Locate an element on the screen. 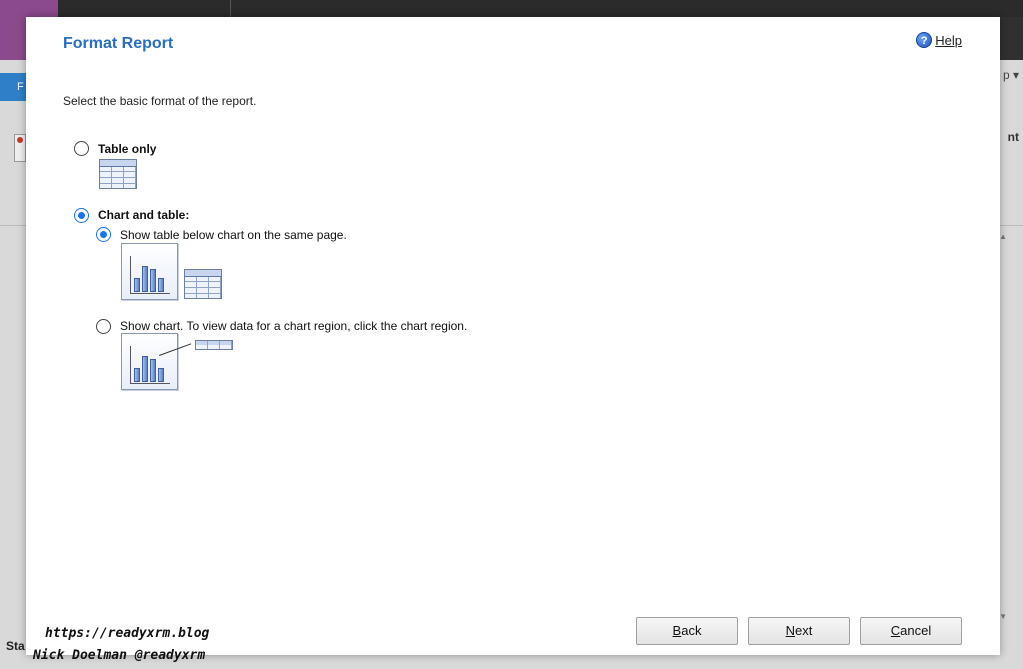  back-button: Back is located at coordinates (687, 631).